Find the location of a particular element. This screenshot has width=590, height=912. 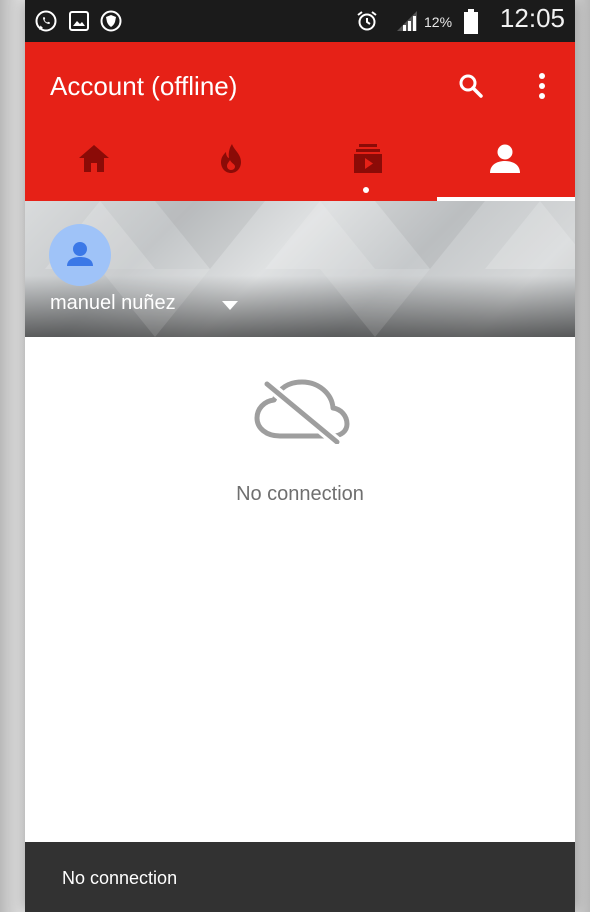

tab-home is located at coordinates (93, 166).